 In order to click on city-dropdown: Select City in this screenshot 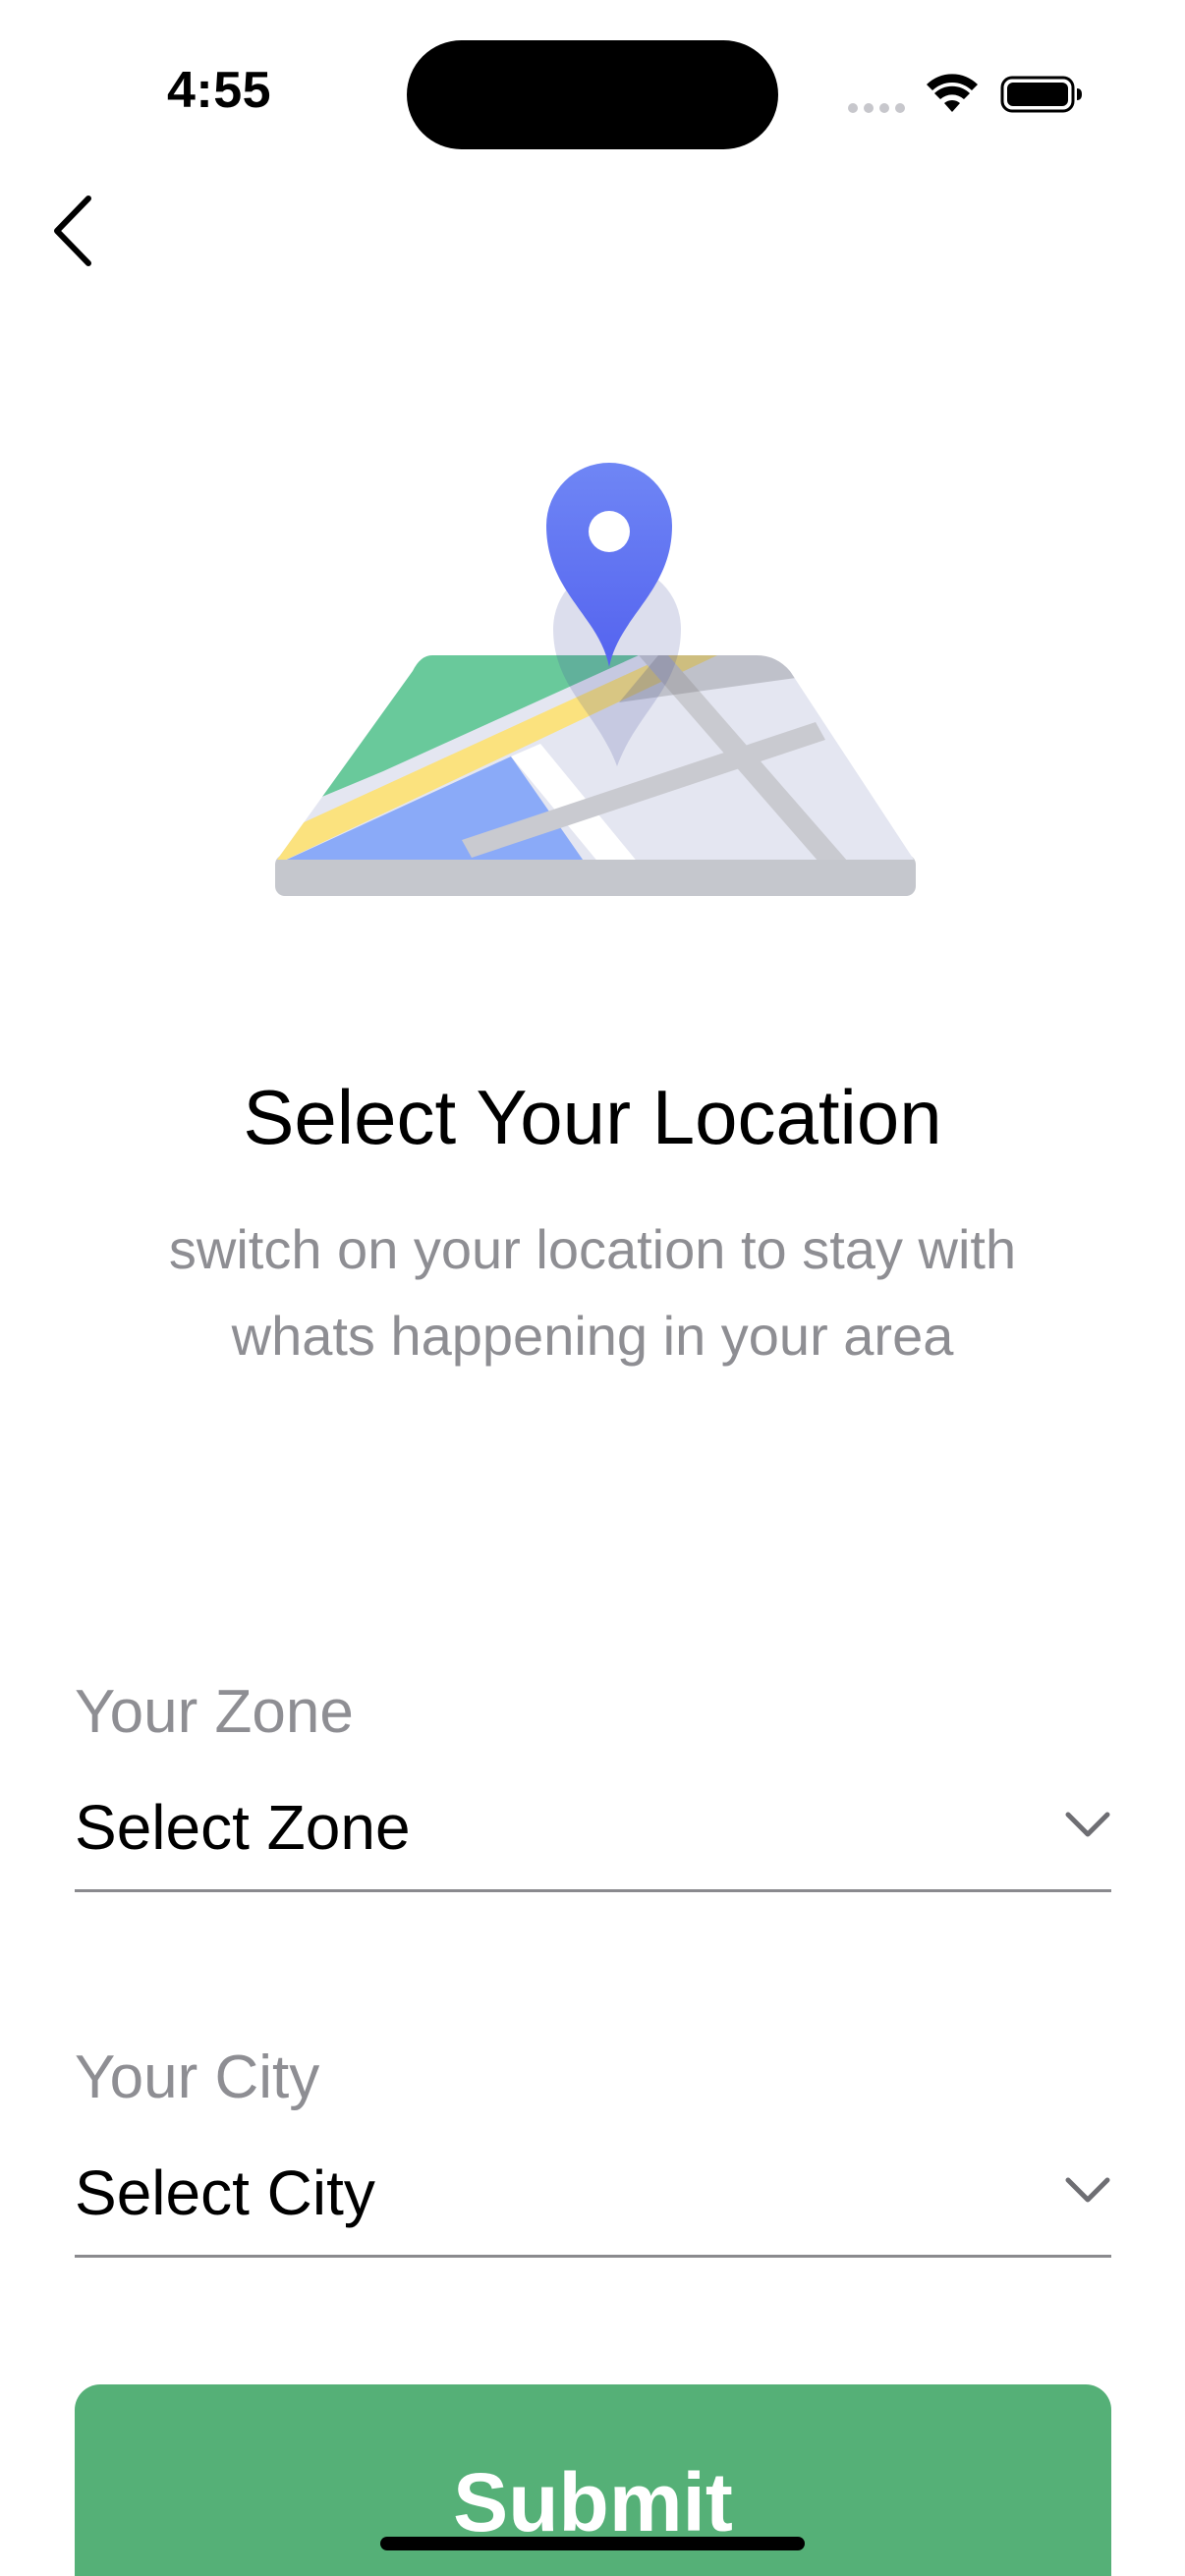, I will do `click(593, 2202)`.